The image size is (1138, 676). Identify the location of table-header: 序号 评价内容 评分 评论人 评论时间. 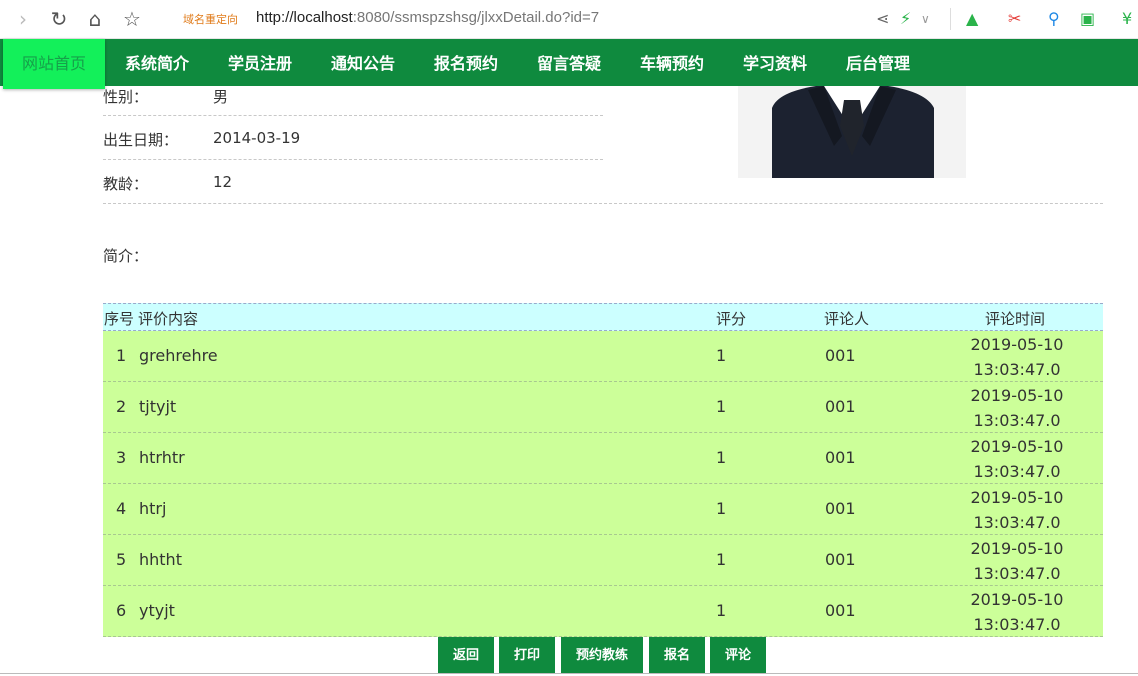
(603, 317).